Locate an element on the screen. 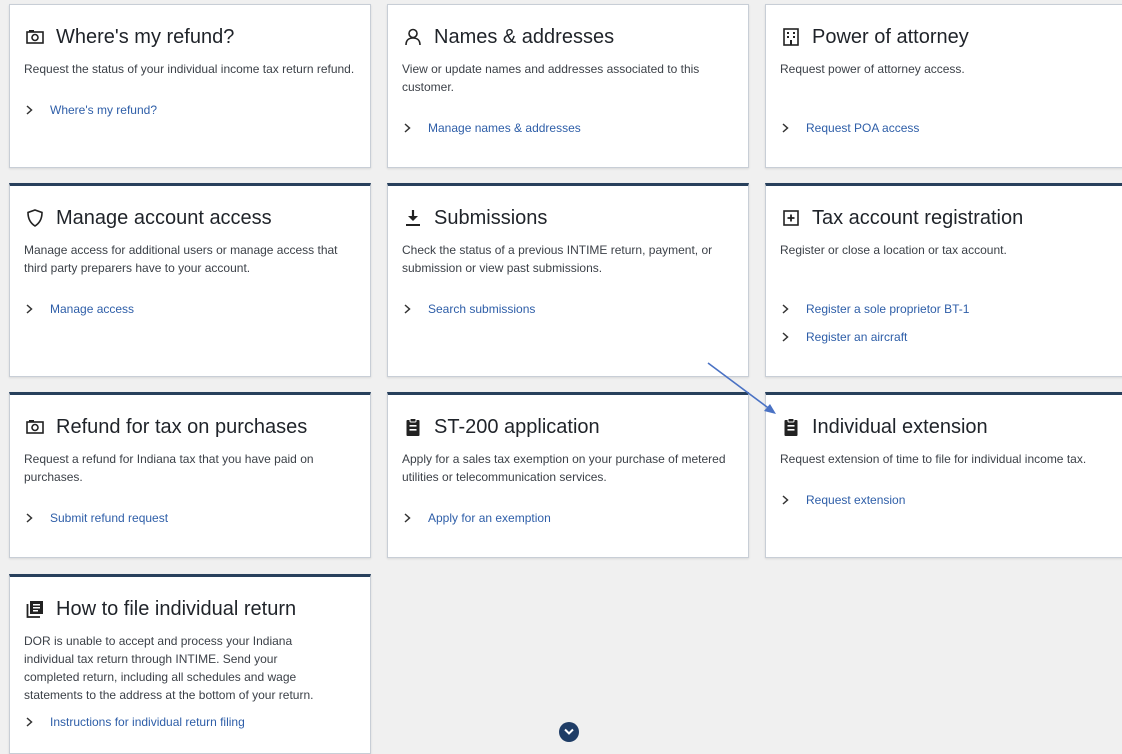 This screenshot has width=1122, height=754. card-header: How to file individual return is located at coordinates (190, 609).